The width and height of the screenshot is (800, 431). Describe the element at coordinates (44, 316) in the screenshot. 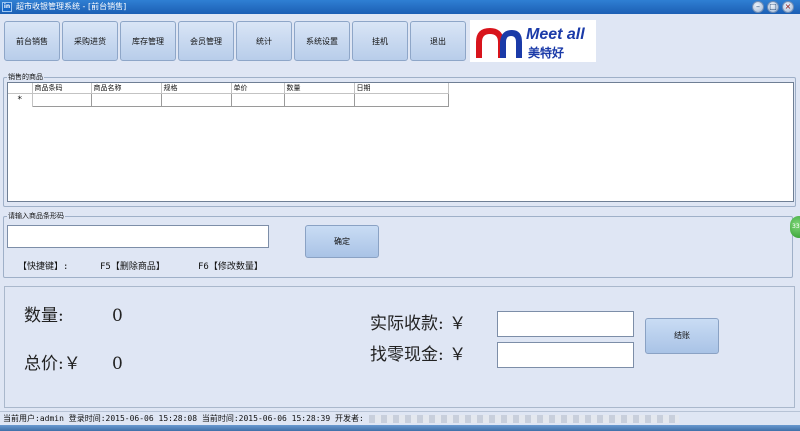

I see `quantity-label: 数量:` at that location.